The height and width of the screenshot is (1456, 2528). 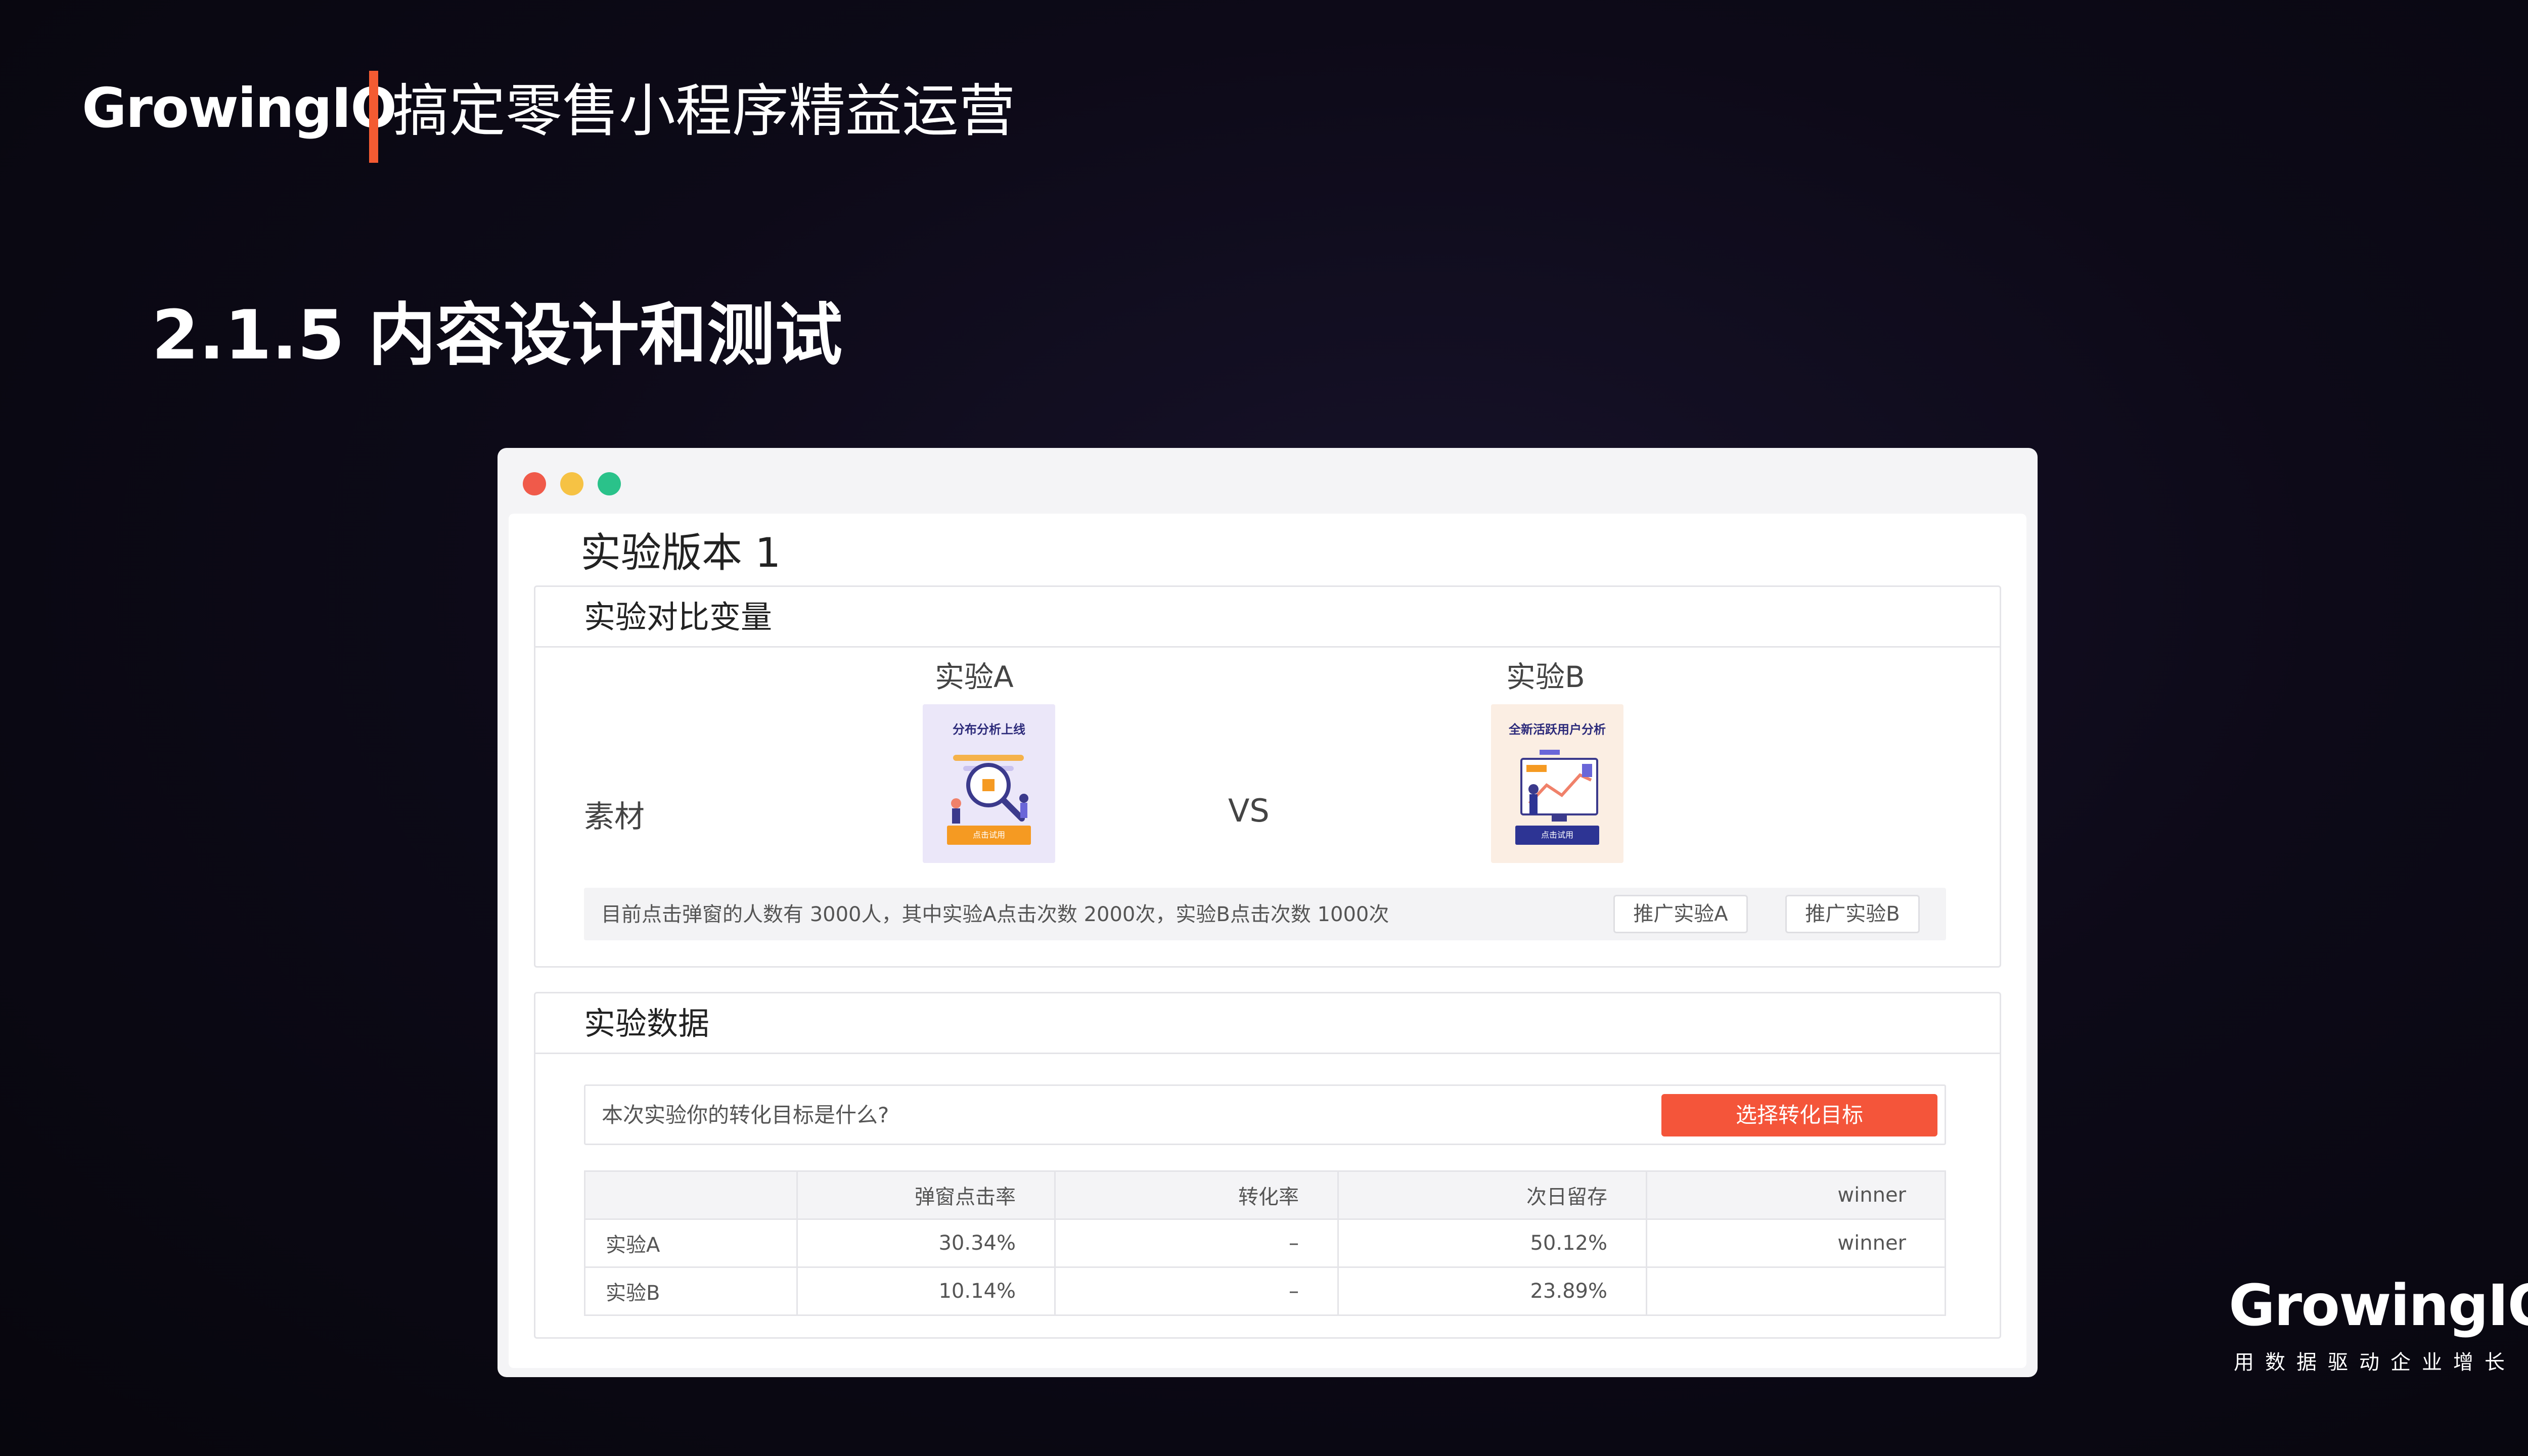 What do you see at coordinates (926, 1291) in the screenshot?
I see `table-cell: 10.14%` at bounding box center [926, 1291].